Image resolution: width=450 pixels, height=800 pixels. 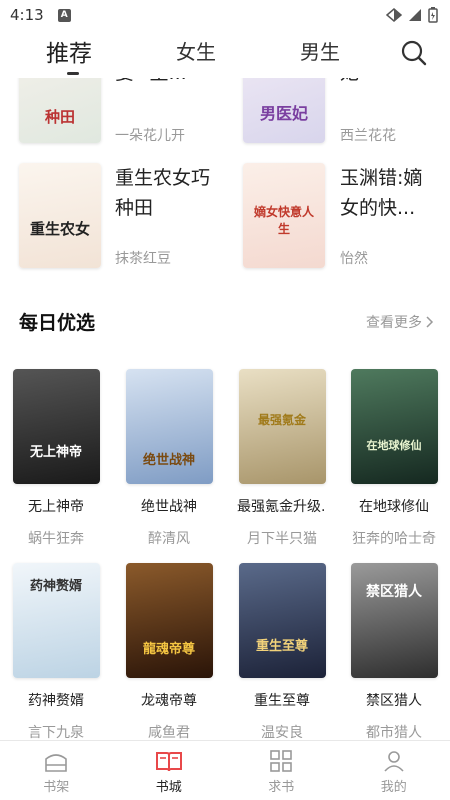 I want to click on book-title: 在地球修仙, so click(x=394, y=507).